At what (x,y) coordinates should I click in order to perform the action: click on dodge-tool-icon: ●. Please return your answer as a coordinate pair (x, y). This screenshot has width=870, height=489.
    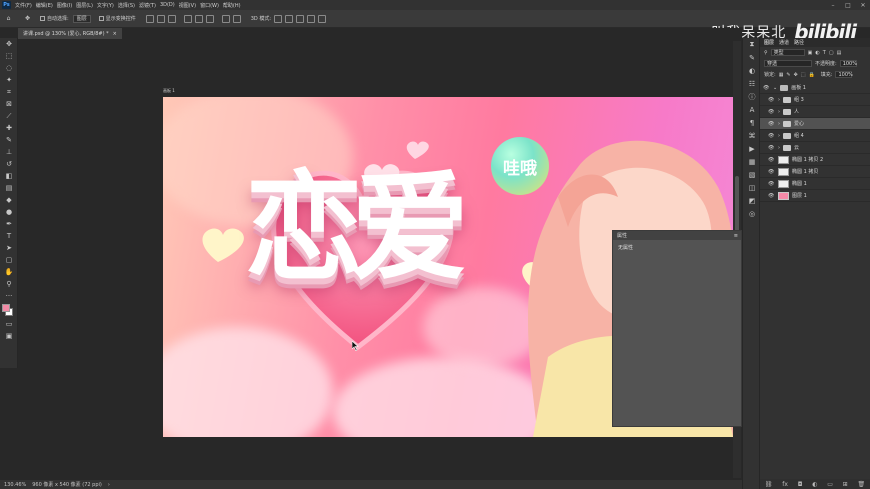
    Looking at the image, I should click on (9, 212).